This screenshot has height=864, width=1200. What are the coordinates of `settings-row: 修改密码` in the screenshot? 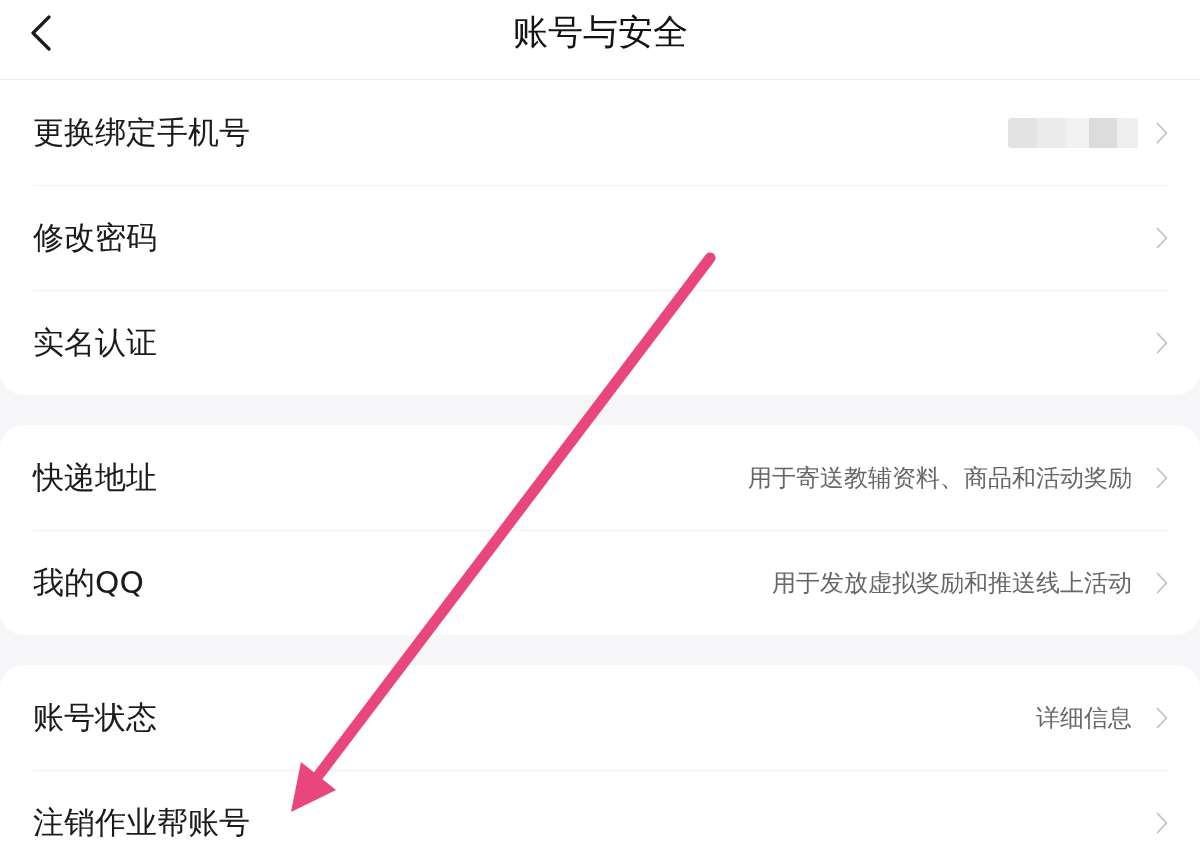 It's located at (600, 237).